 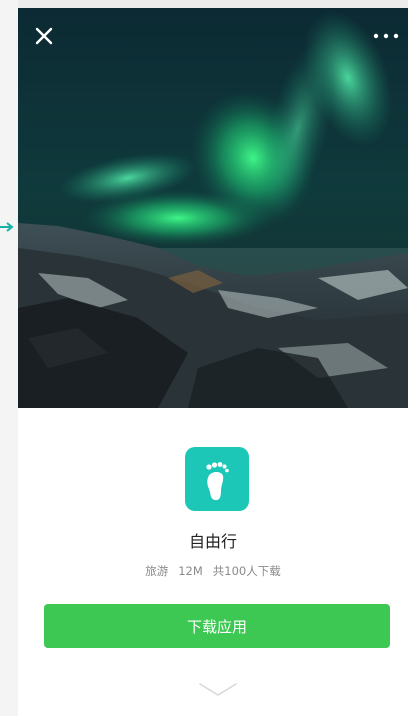 What do you see at coordinates (386, 36) in the screenshot?
I see `more-dots-icon` at bounding box center [386, 36].